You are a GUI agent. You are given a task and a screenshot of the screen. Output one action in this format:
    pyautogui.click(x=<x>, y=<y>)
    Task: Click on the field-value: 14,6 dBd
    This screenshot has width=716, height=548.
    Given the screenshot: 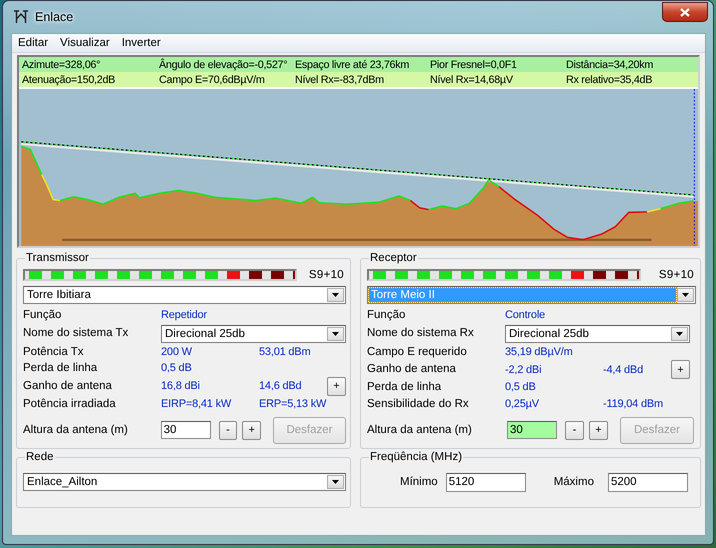 What is the action you would take?
    pyautogui.click(x=280, y=386)
    